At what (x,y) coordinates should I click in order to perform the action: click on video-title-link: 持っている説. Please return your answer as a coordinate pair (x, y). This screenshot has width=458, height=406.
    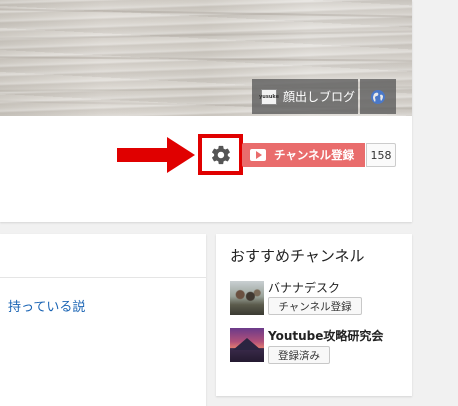
    Looking at the image, I should click on (46, 305).